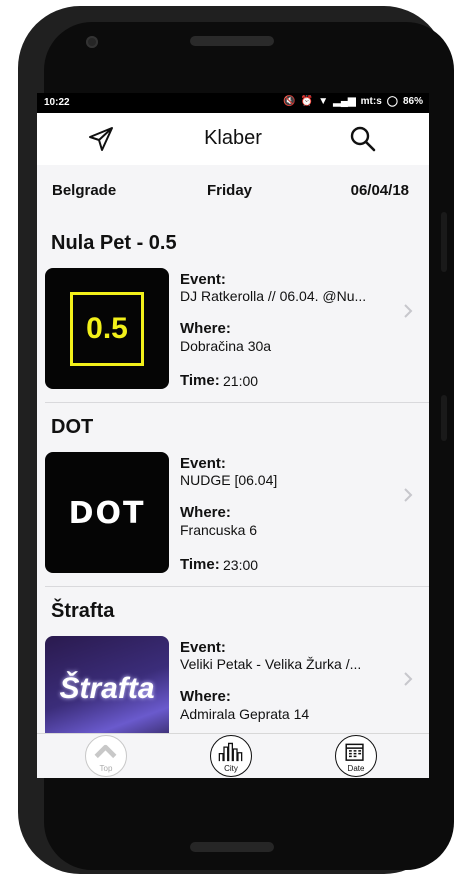  I want to click on front-camera, so click(92, 42).